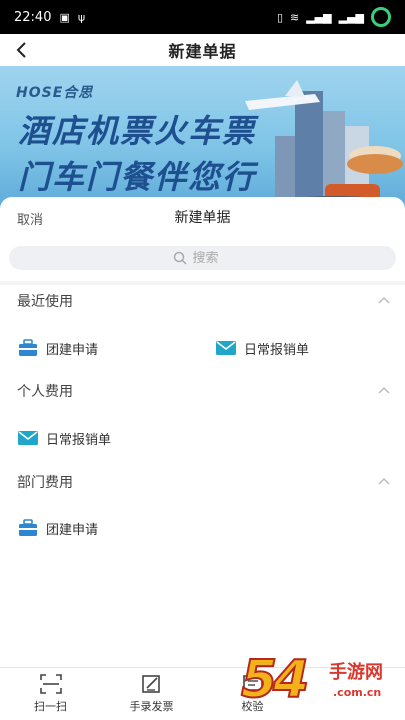 The width and height of the screenshot is (405, 720). Describe the element at coordinates (275, 680) in the screenshot. I see `watermark-number: 54` at that location.